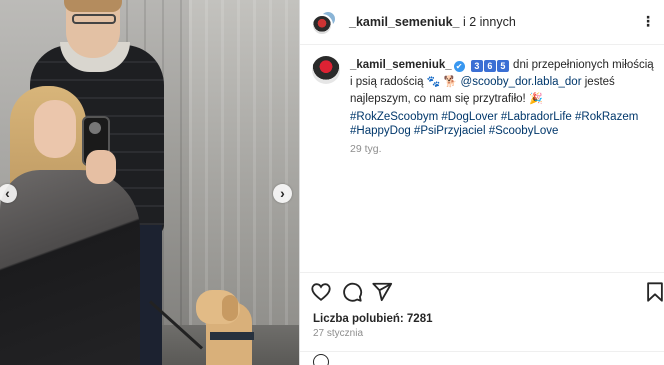 This screenshot has width=664, height=365. What do you see at coordinates (232, 336) in the screenshot?
I see `dog-harness` at bounding box center [232, 336].